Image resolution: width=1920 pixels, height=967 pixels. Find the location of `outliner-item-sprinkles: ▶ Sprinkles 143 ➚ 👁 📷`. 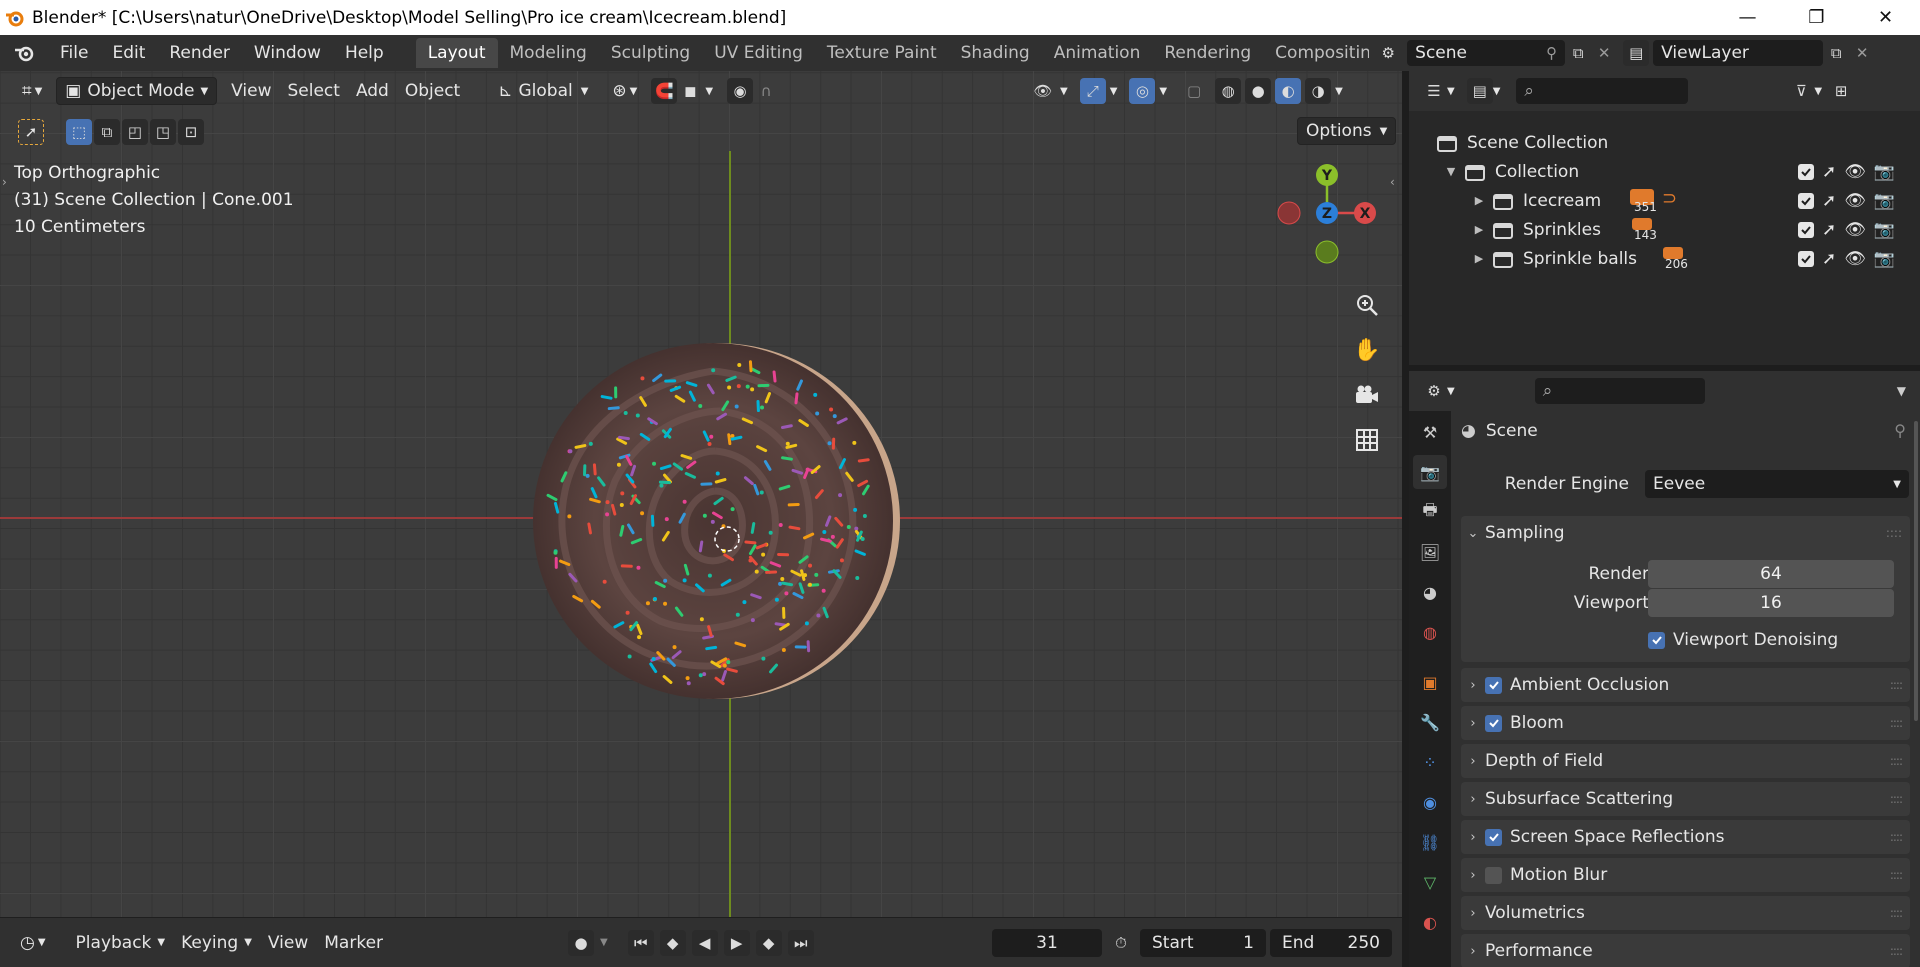

outliner-item-sprinkles: ▶ Sprinkles 143 ➚ 👁 📷 is located at coordinates (1664, 229).